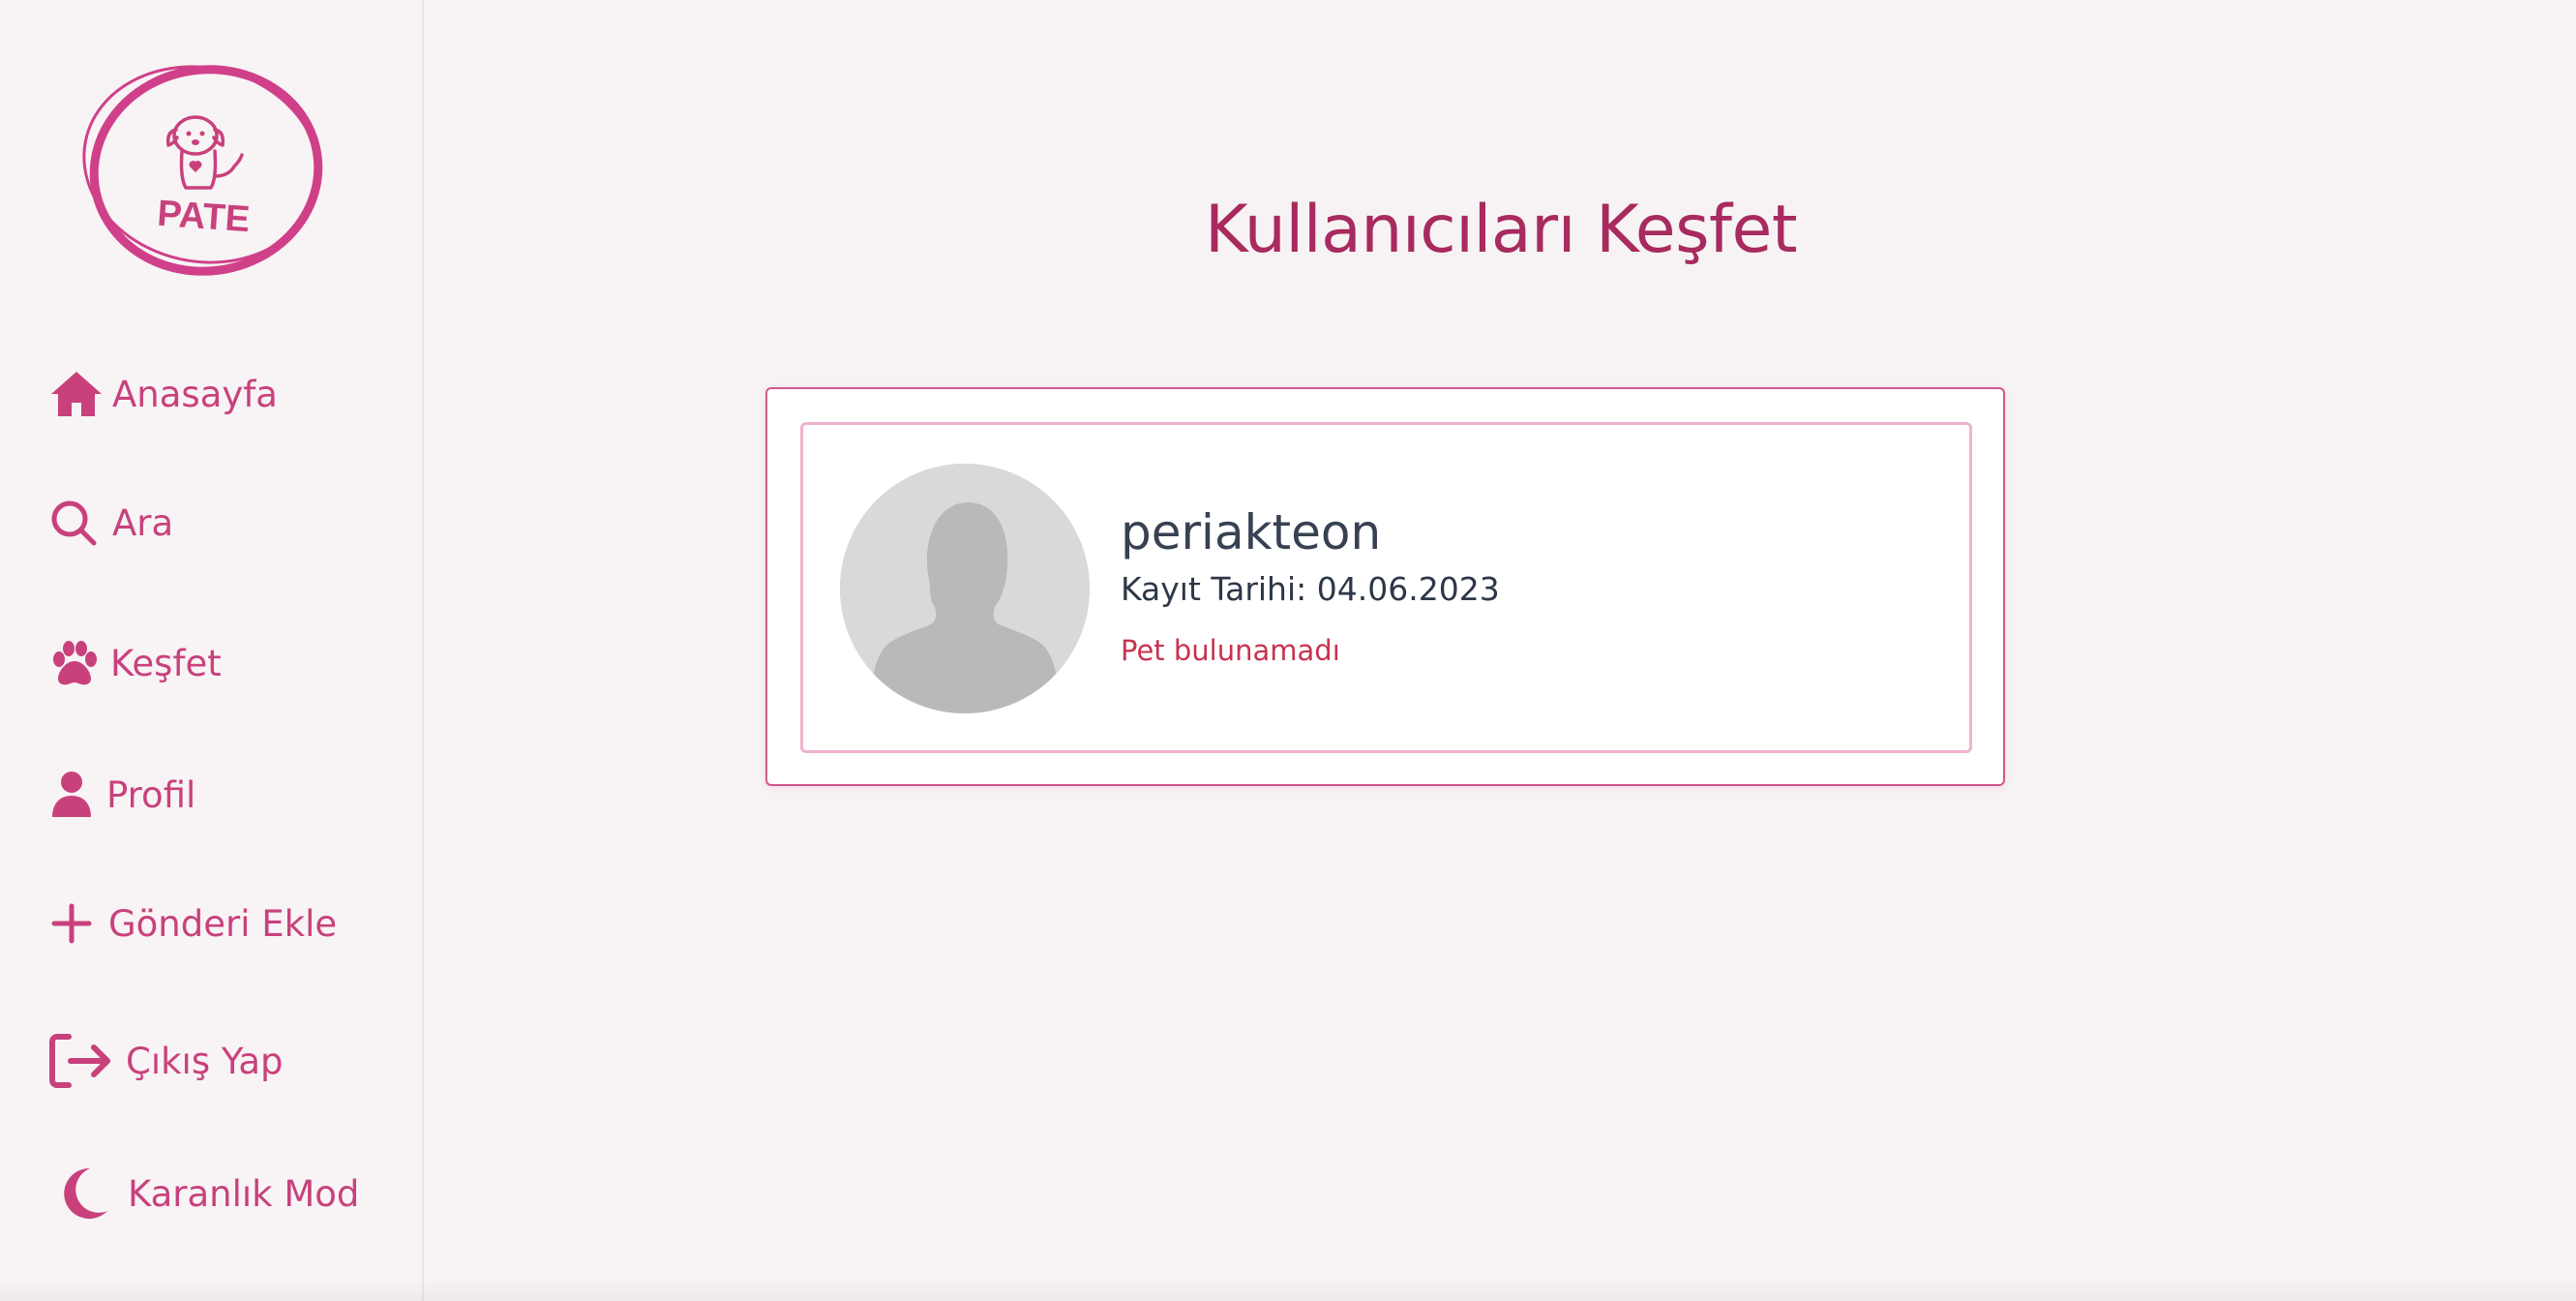 The height and width of the screenshot is (1301, 2576). Describe the element at coordinates (195, 394) in the screenshot. I see `sidebar-item-label: Anasayfa` at that location.